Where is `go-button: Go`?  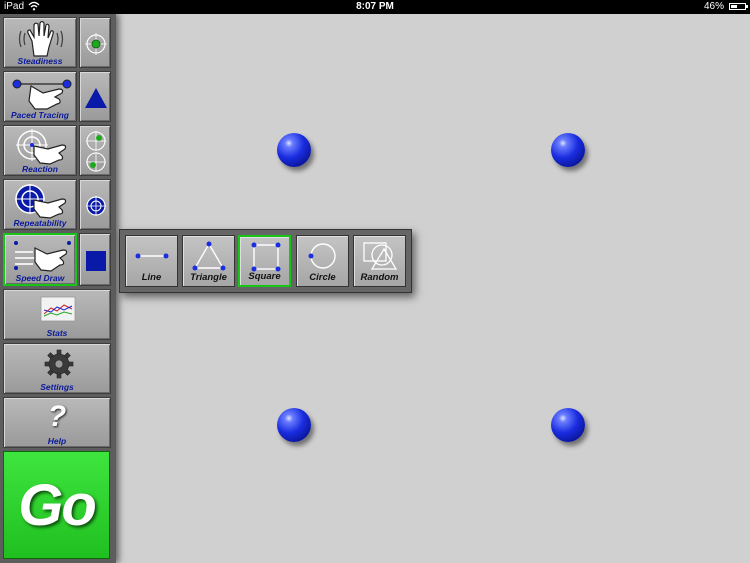 go-button: Go is located at coordinates (56, 505).